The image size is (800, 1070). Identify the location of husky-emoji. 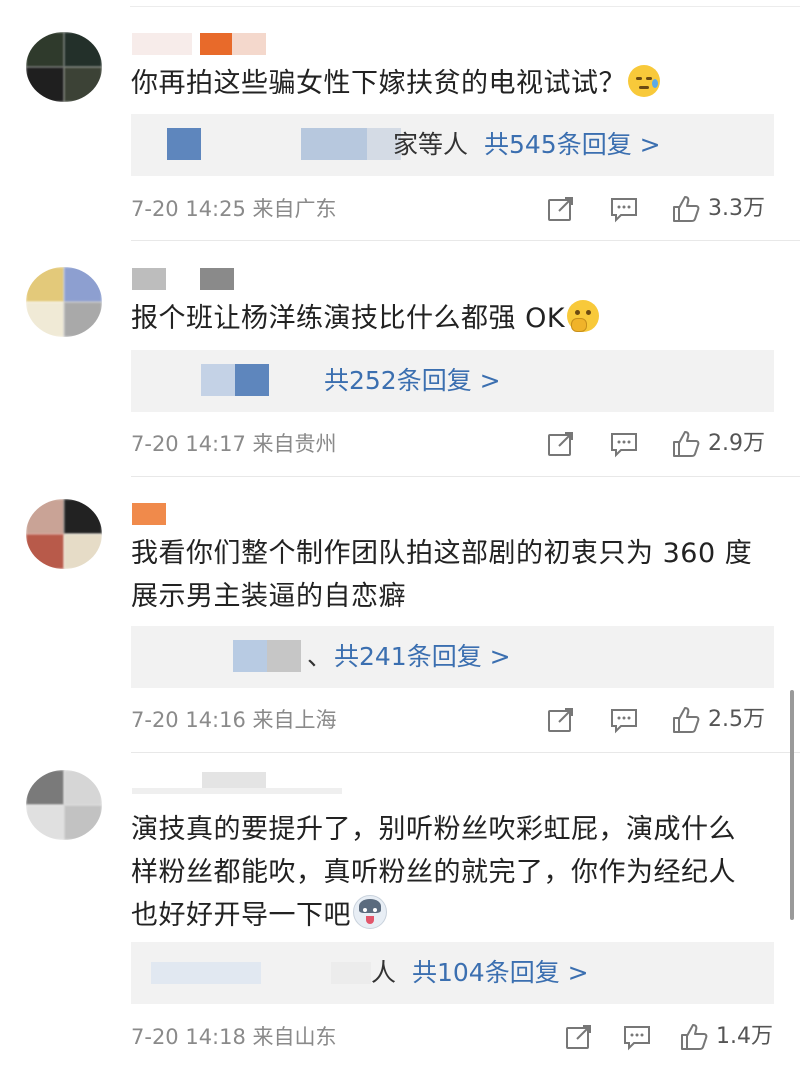
(370, 912).